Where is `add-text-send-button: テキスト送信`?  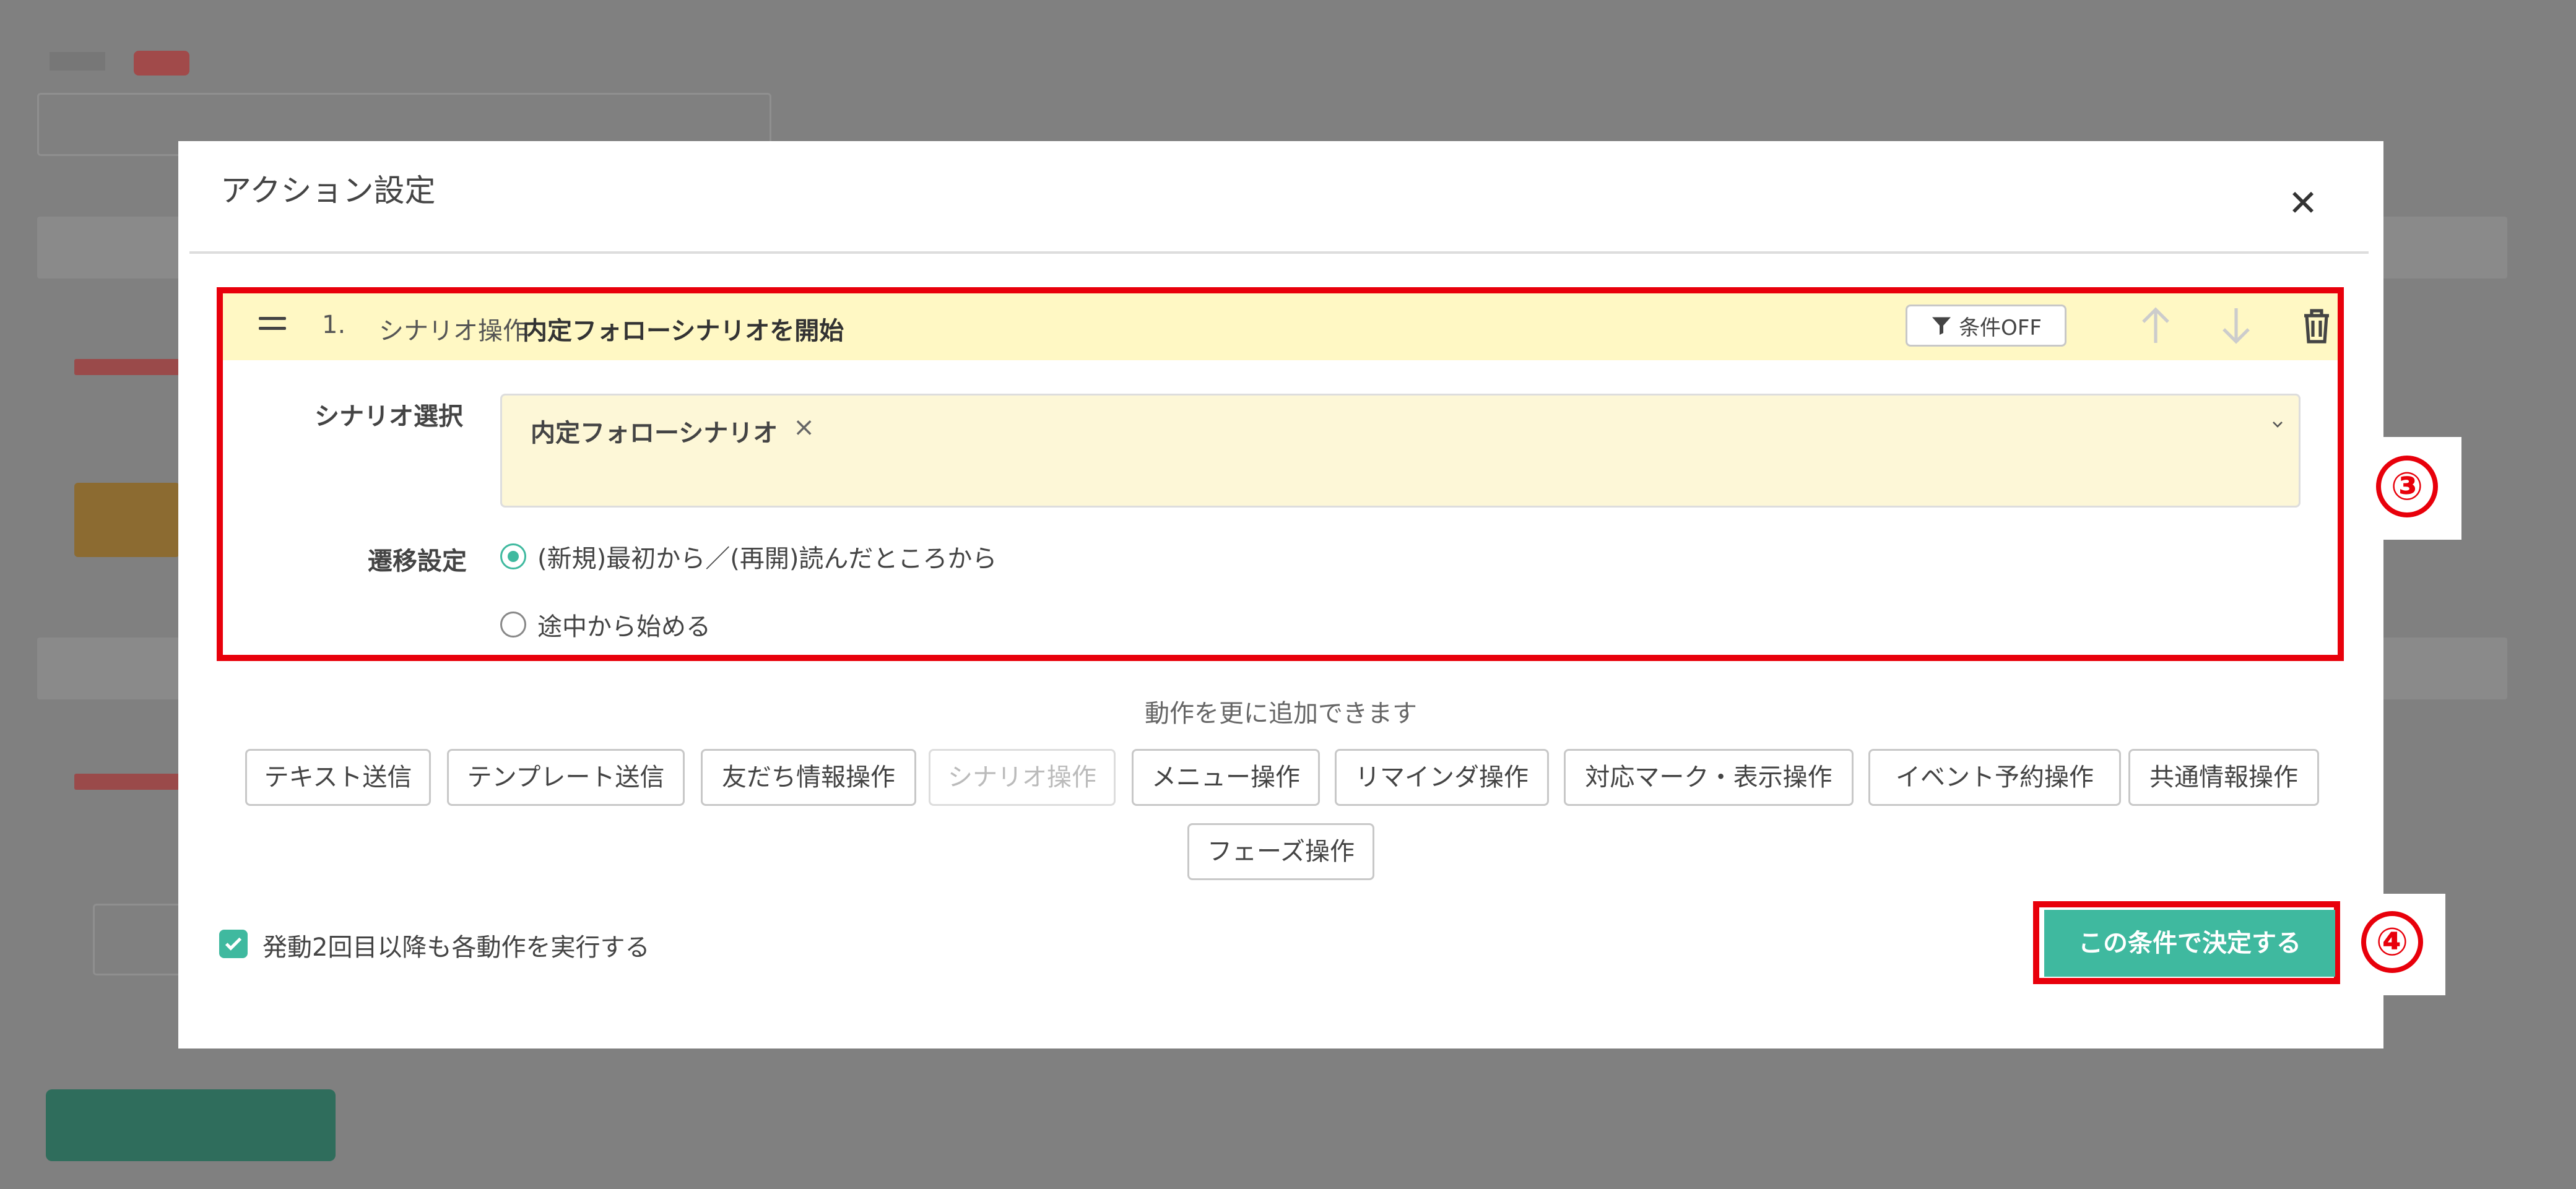 add-text-send-button: テキスト送信 is located at coordinates (338, 777).